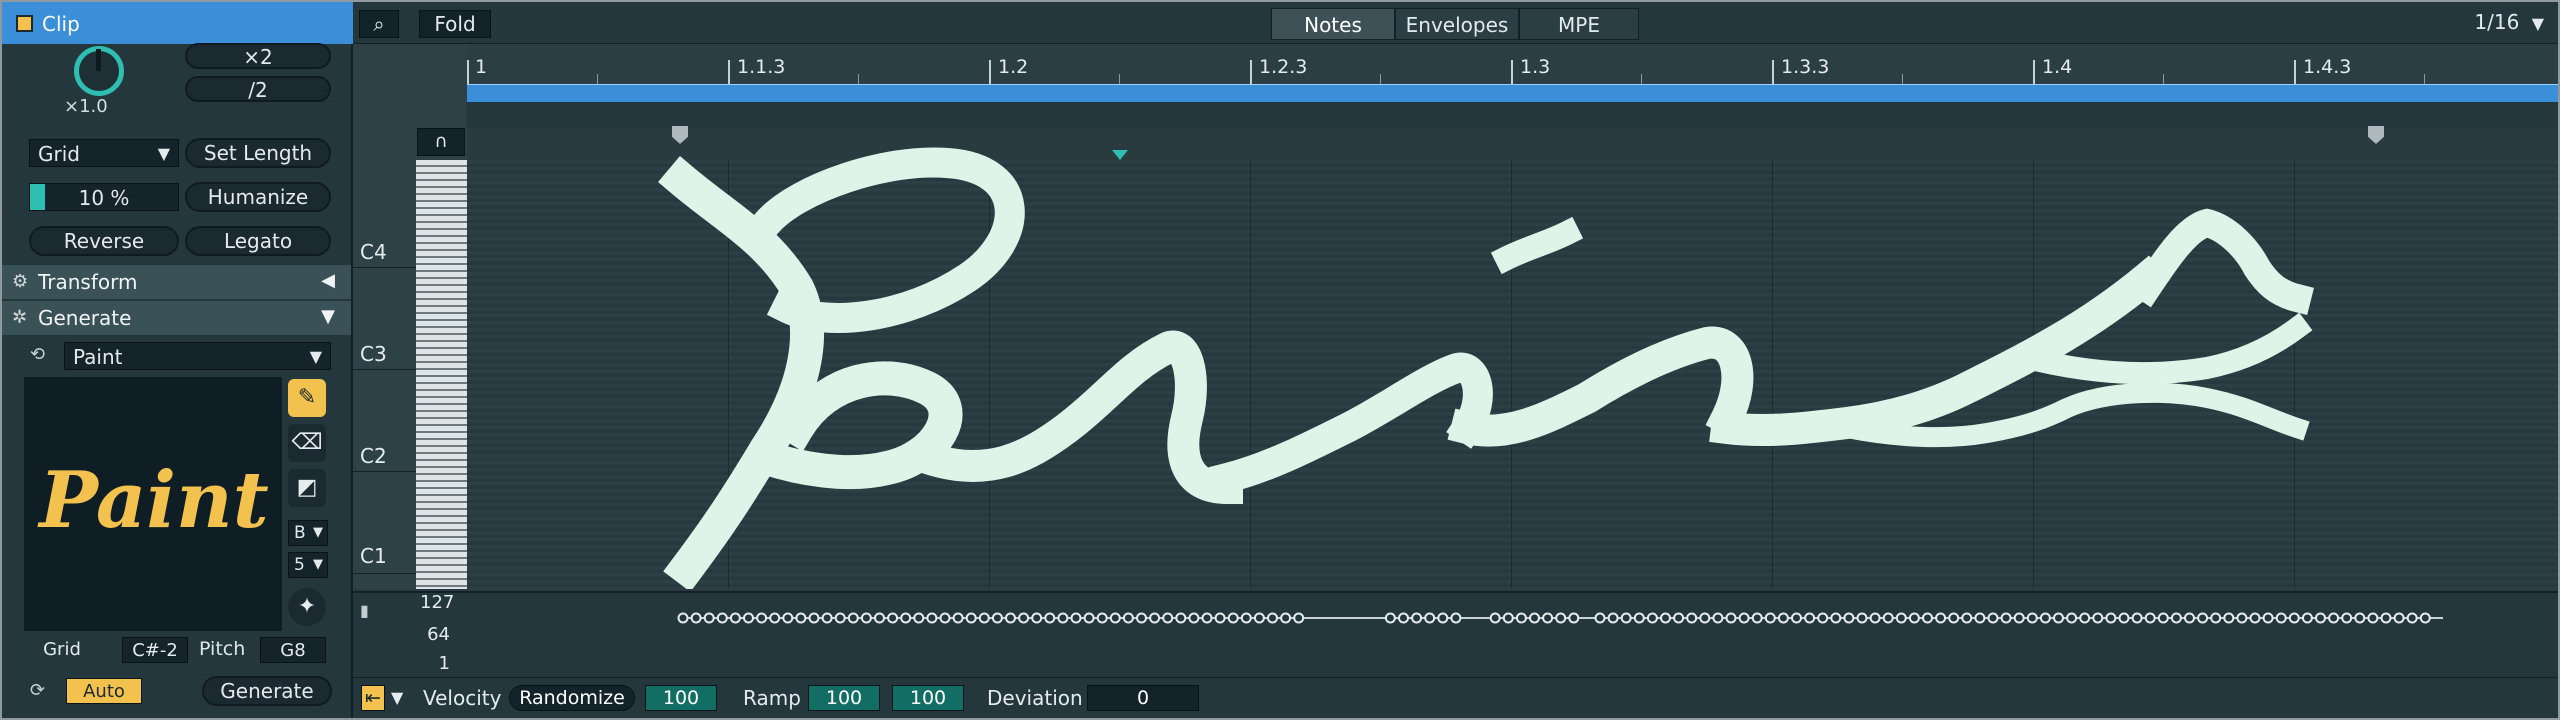 Image resolution: width=2560 pixels, height=720 pixels. Describe the element at coordinates (37, 690) in the screenshot. I see `loop-icon: ⟳` at that location.